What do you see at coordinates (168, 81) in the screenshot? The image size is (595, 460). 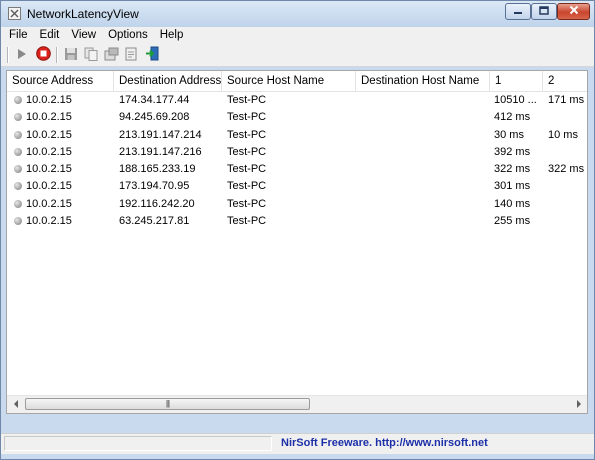 I see `column-destination-address: Destination Address` at bounding box center [168, 81].